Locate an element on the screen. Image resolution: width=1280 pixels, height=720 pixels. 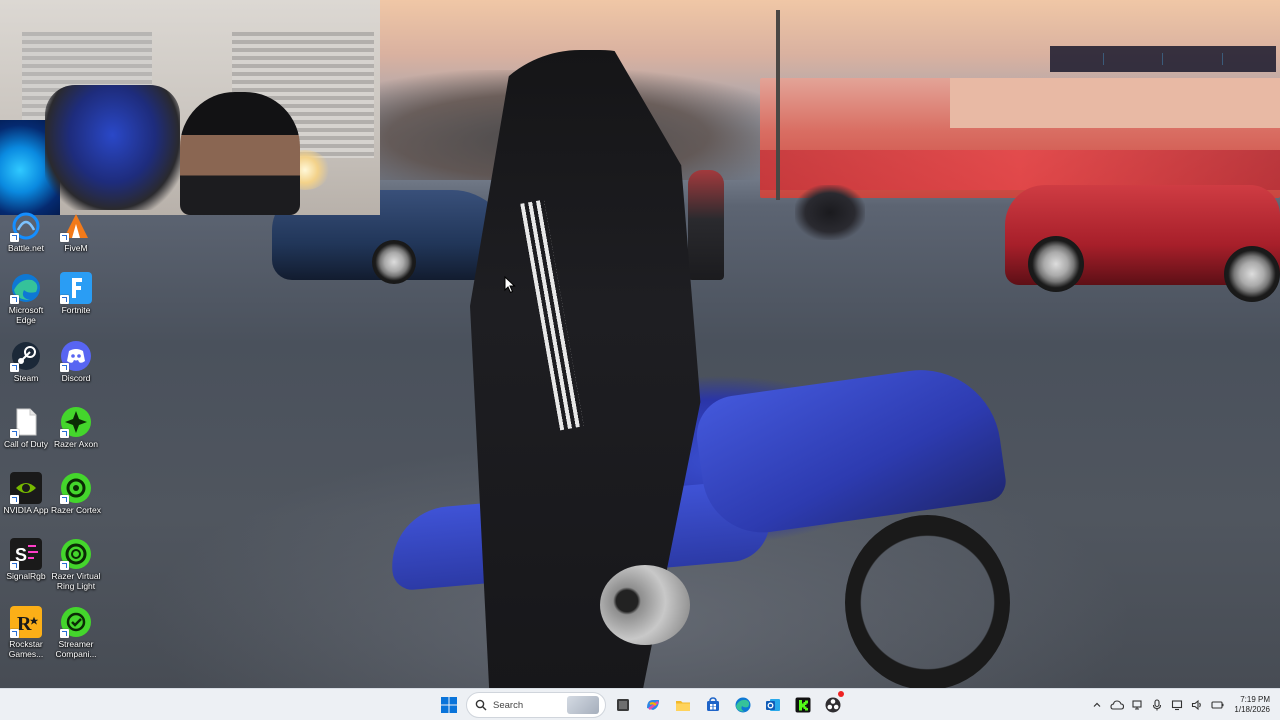
razer-axon-icon is located at coordinates (76, 422).